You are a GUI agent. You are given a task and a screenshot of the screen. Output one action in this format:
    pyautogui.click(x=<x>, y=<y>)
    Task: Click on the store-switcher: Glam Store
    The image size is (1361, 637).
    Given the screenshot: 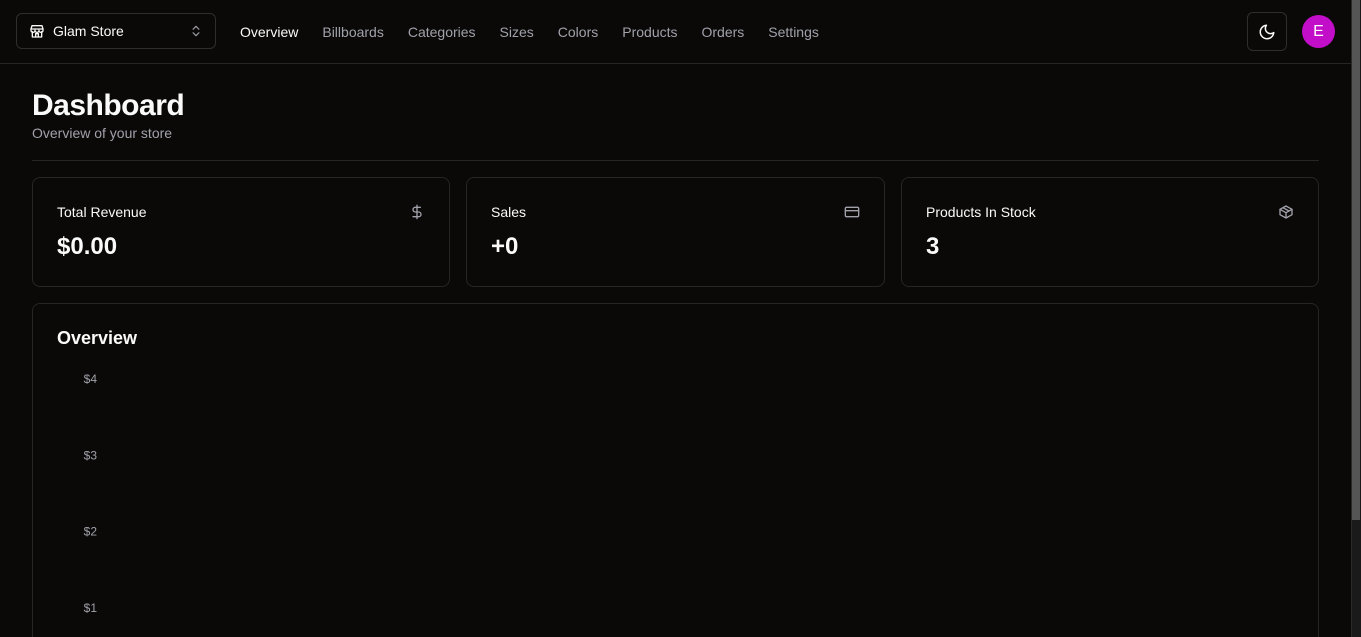 What is the action you would take?
    pyautogui.click(x=116, y=31)
    